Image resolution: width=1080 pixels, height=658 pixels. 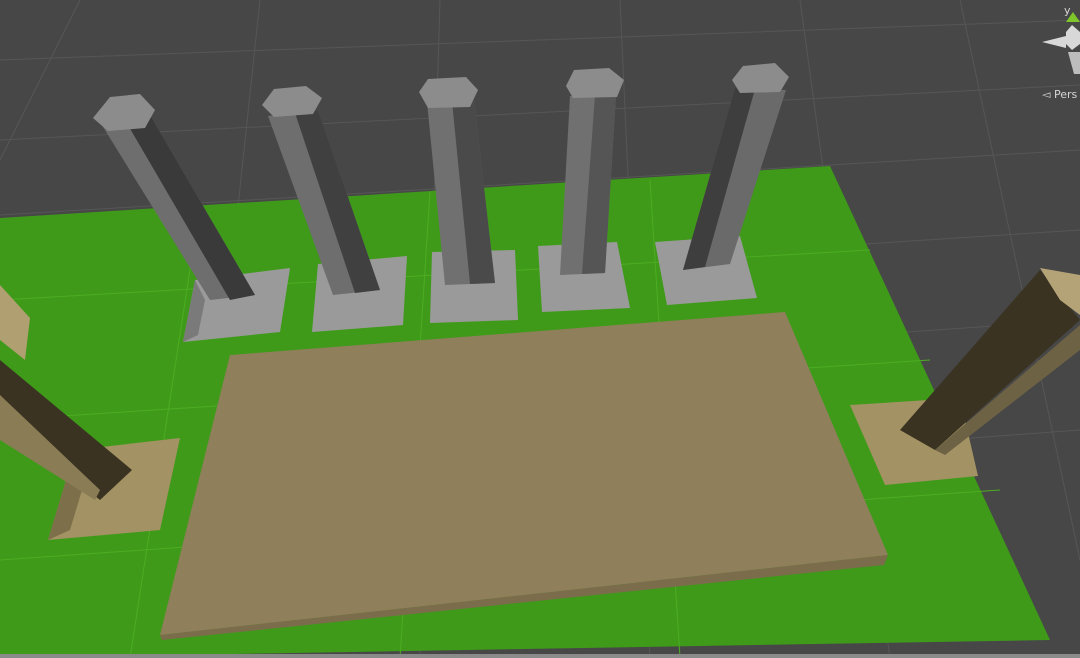 What do you see at coordinates (1067, 10) in the screenshot?
I see `gizmo-axis-y-label: y` at bounding box center [1067, 10].